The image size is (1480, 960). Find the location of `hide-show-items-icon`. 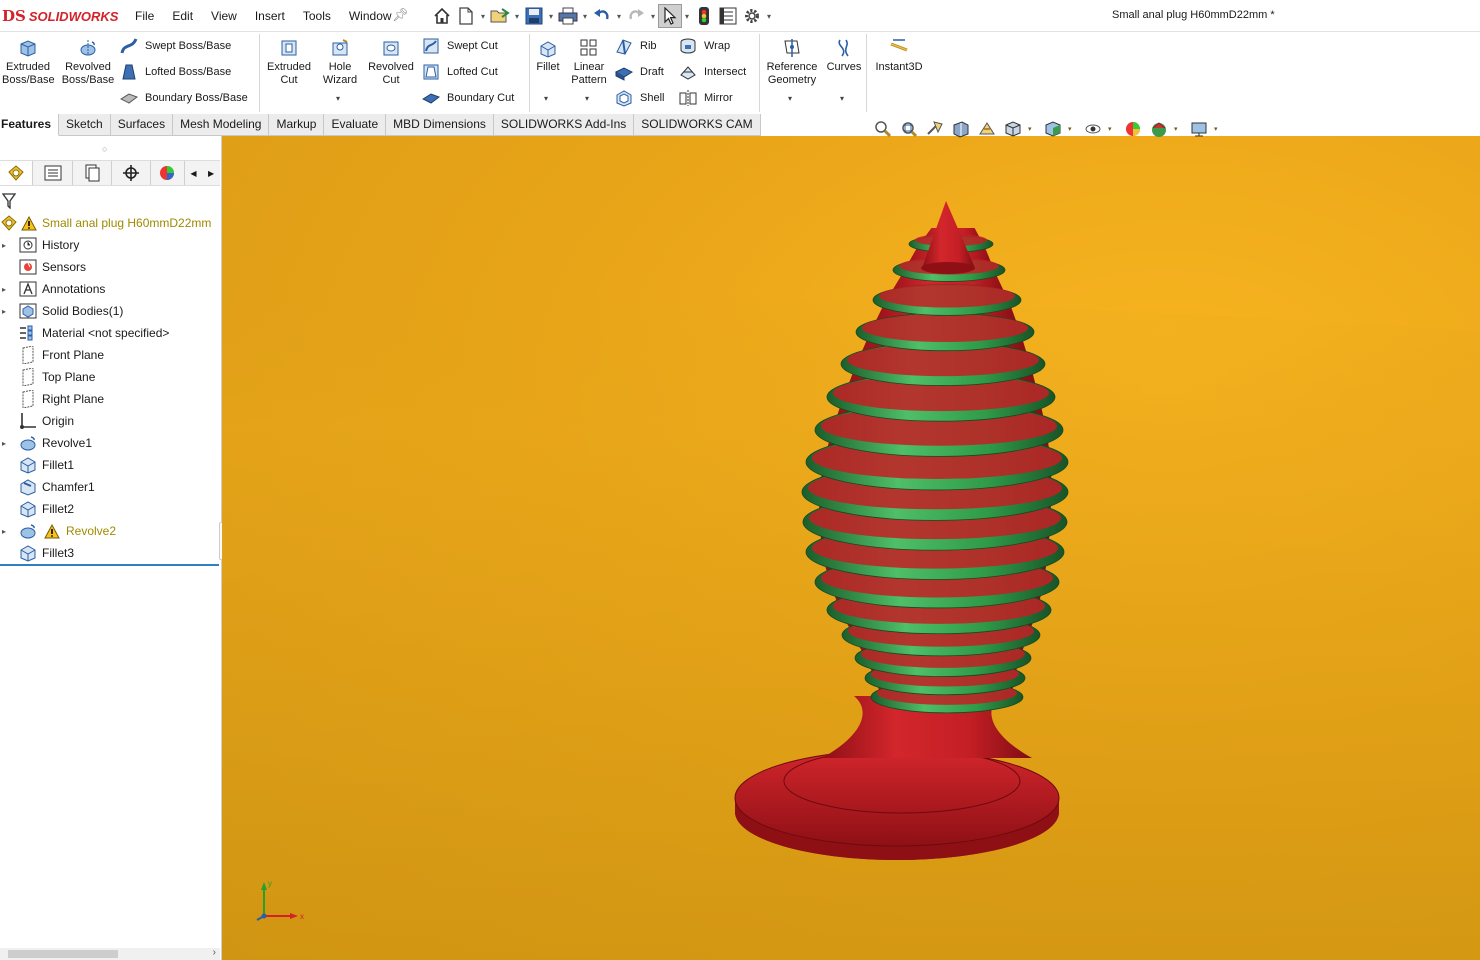

hide-show-items-icon is located at coordinates (1093, 129).